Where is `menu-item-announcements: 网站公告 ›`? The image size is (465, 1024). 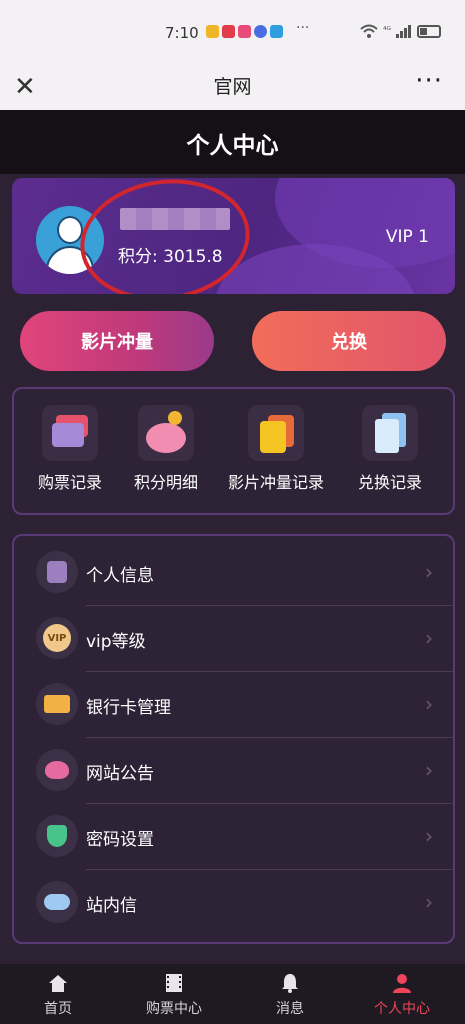 menu-item-announcements: 网站公告 › is located at coordinates (233, 771).